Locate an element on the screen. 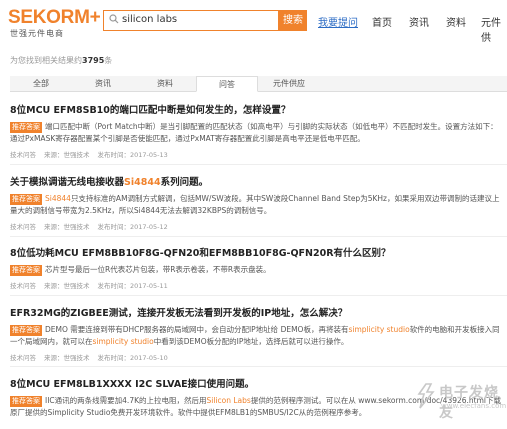  logo-subtitle: 世强元件电商 is located at coordinates (37, 33).